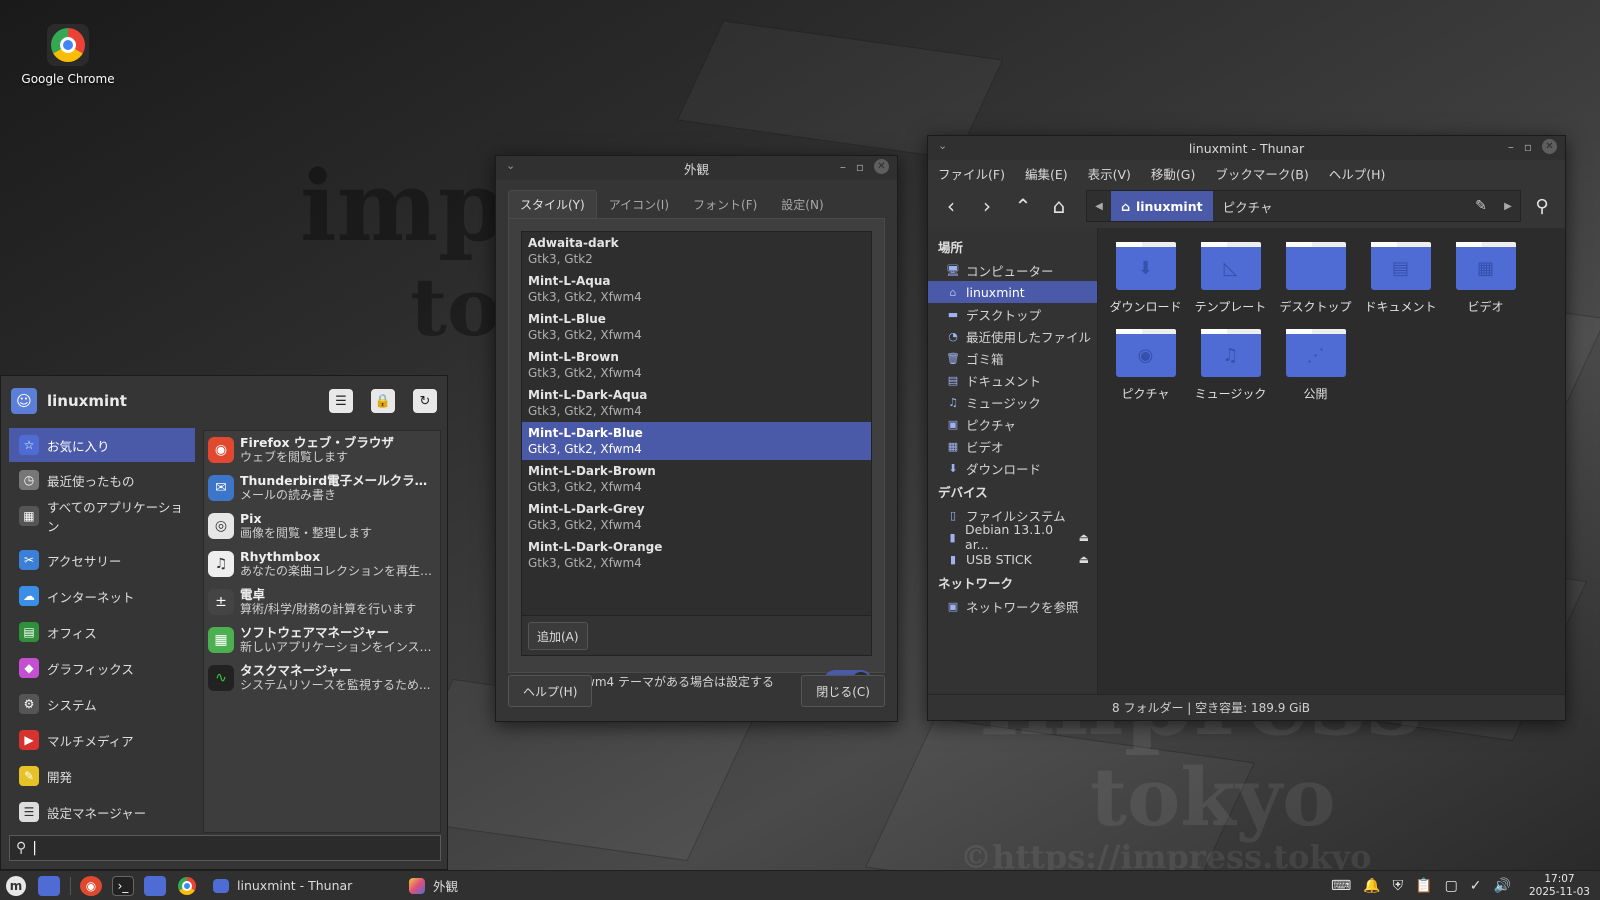 This screenshot has height=900, width=1600. What do you see at coordinates (102, 596) in the screenshot?
I see `category-item: ☁ インターネット` at bounding box center [102, 596].